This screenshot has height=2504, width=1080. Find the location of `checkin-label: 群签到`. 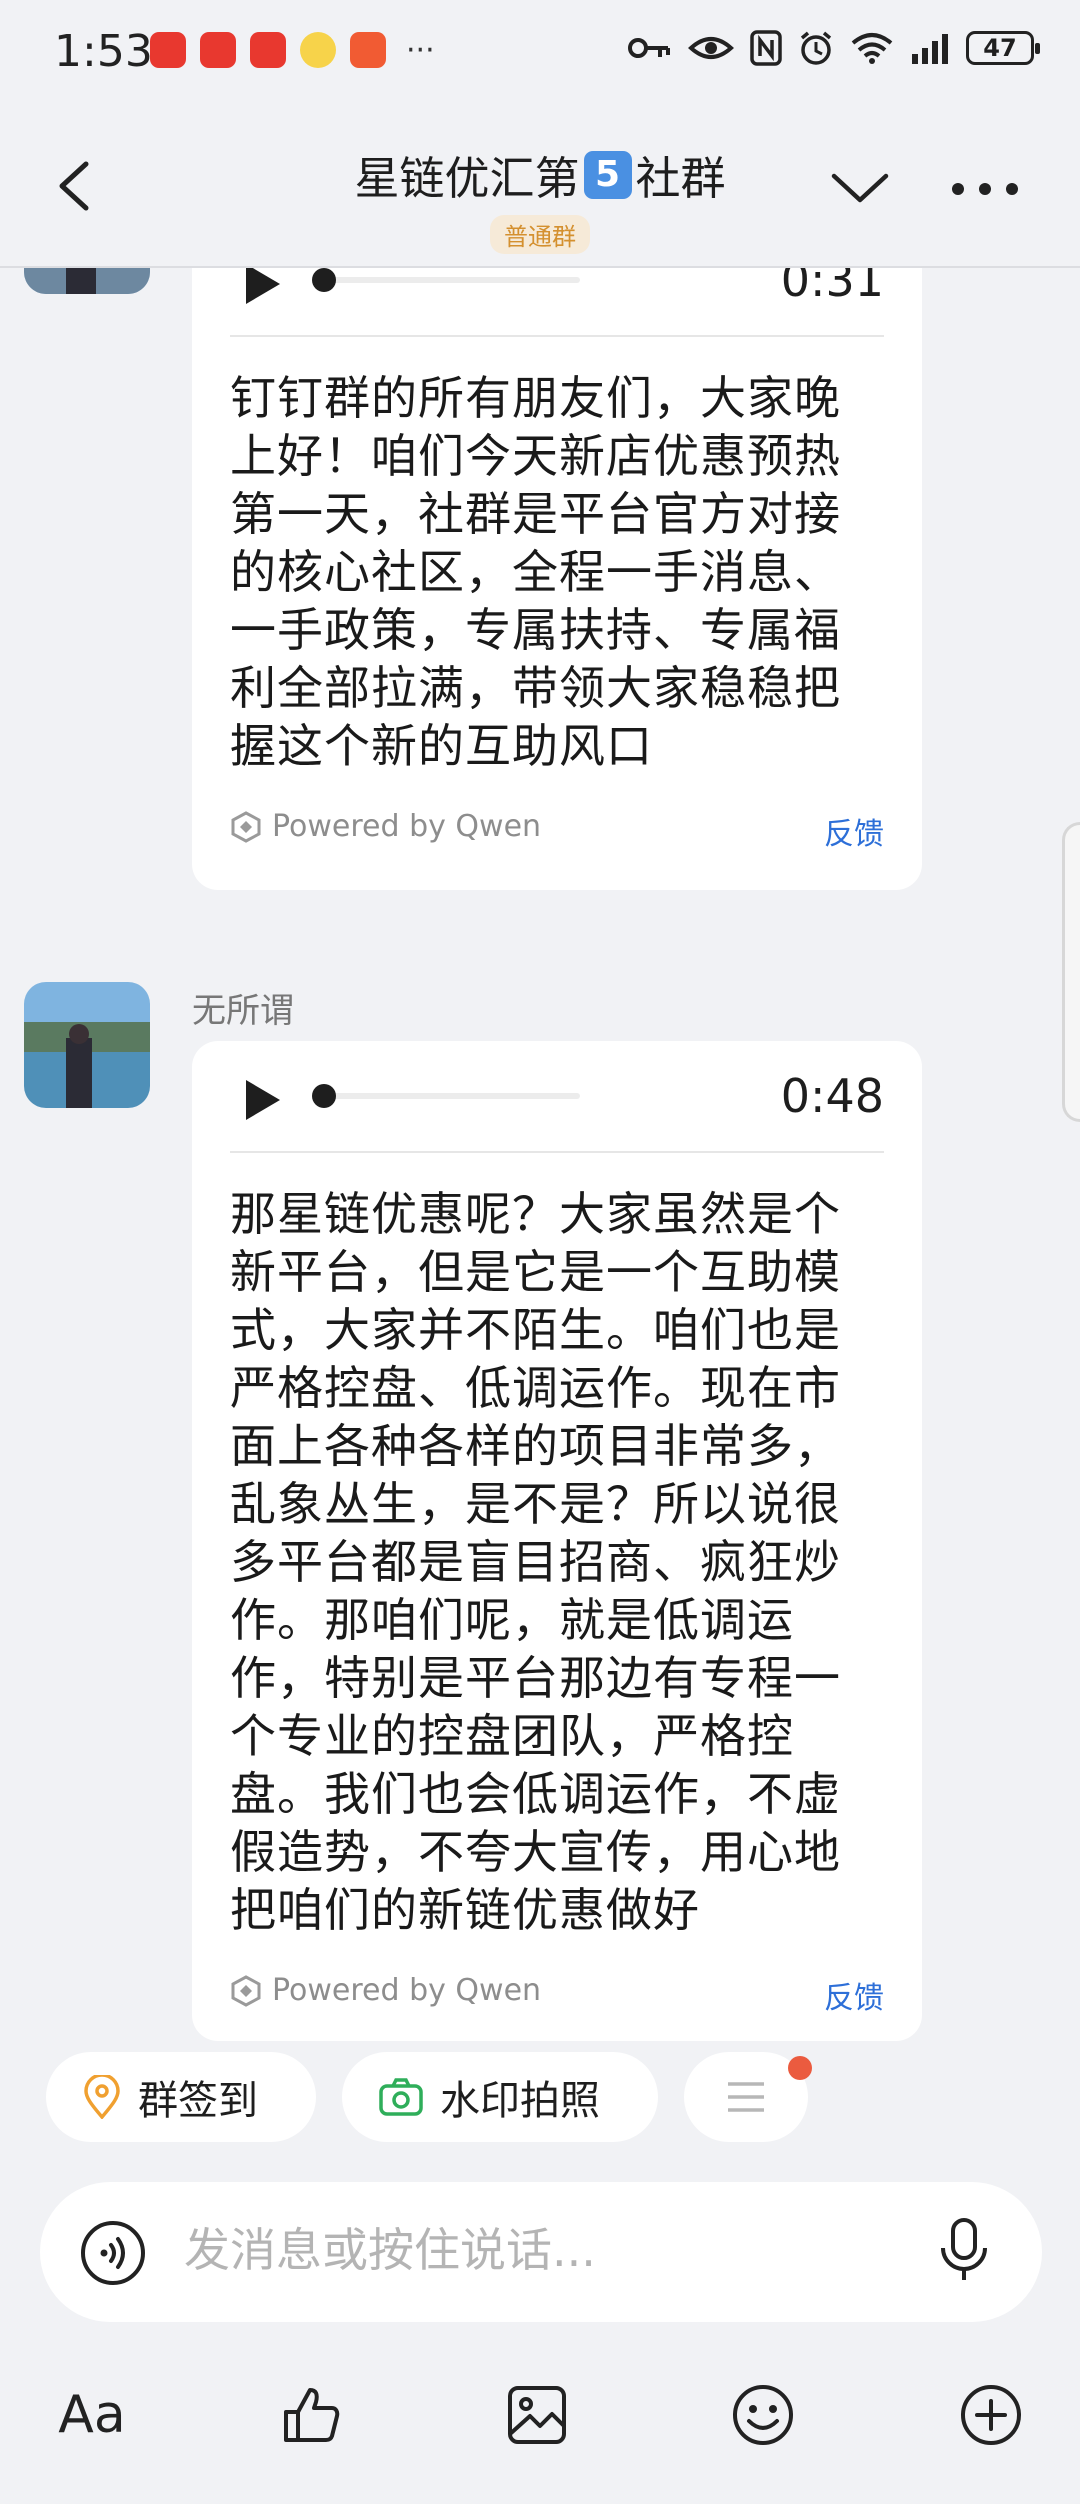

checkin-label: 群签到 is located at coordinates (198, 2101).